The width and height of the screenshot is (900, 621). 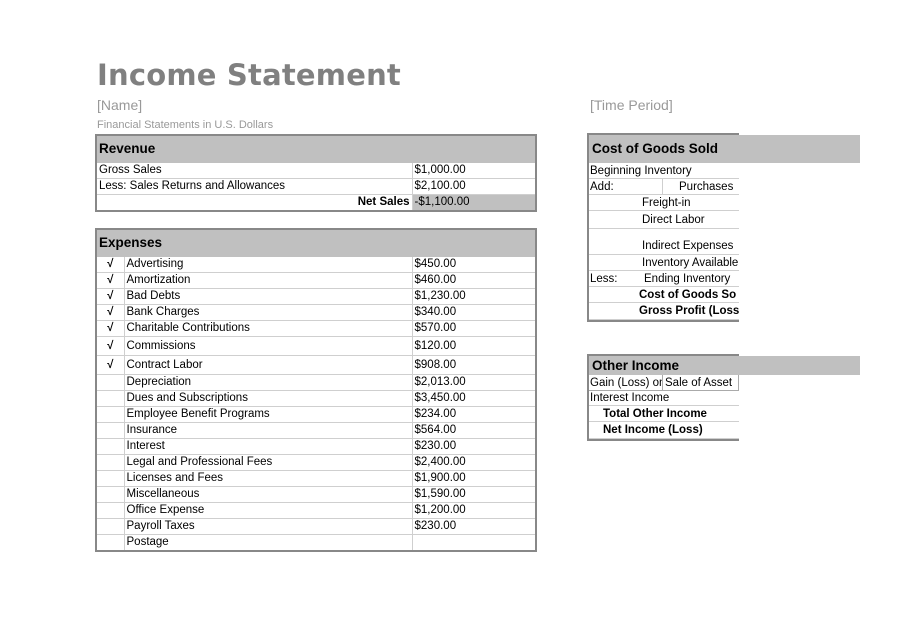 What do you see at coordinates (474, 494) in the screenshot?
I see `expense-value: $1,590.00` at bounding box center [474, 494].